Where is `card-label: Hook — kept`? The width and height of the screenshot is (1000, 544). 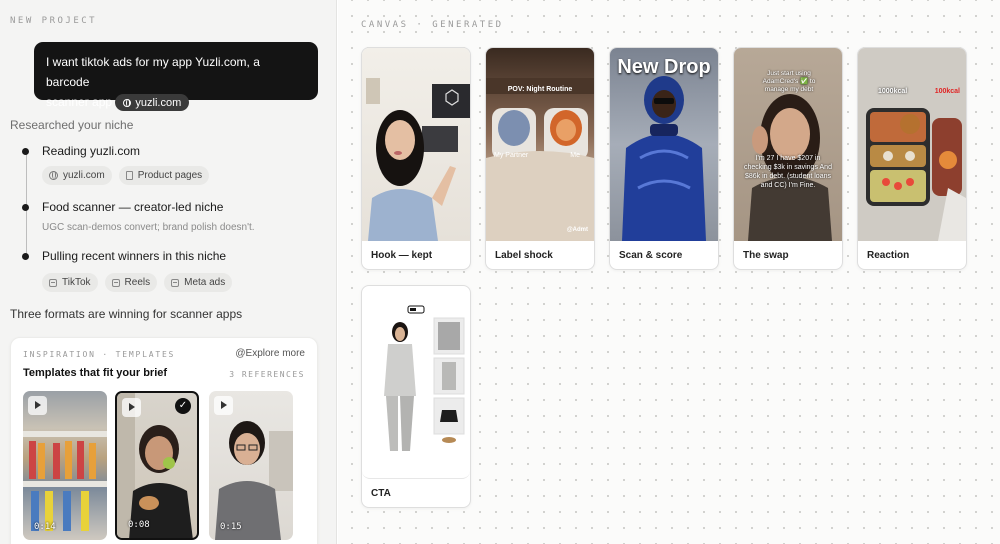 card-label: Hook — kept is located at coordinates (402, 255).